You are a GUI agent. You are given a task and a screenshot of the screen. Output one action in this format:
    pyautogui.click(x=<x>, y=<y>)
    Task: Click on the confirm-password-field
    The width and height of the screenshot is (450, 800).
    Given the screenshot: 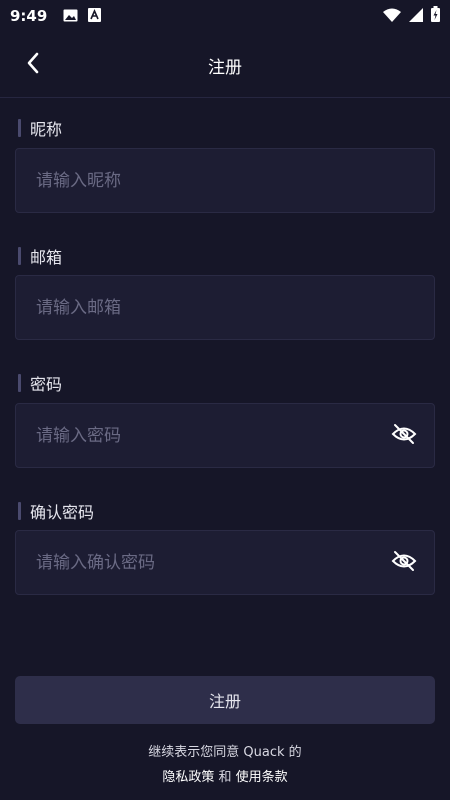 What is the action you would take?
    pyautogui.click(x=225, y=562)
    